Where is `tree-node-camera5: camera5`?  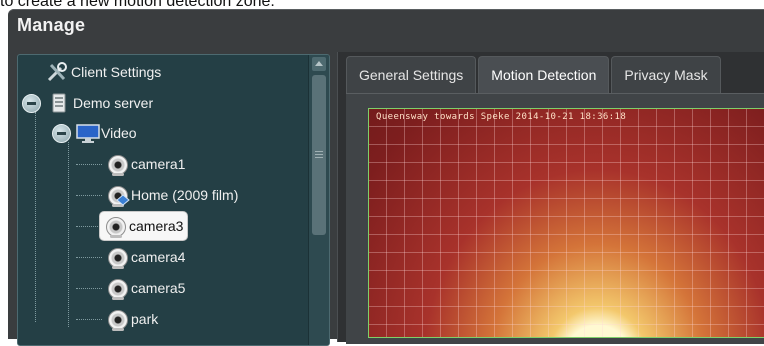
tree-node-camera5: camera5 is located at coordinates (145, 288).